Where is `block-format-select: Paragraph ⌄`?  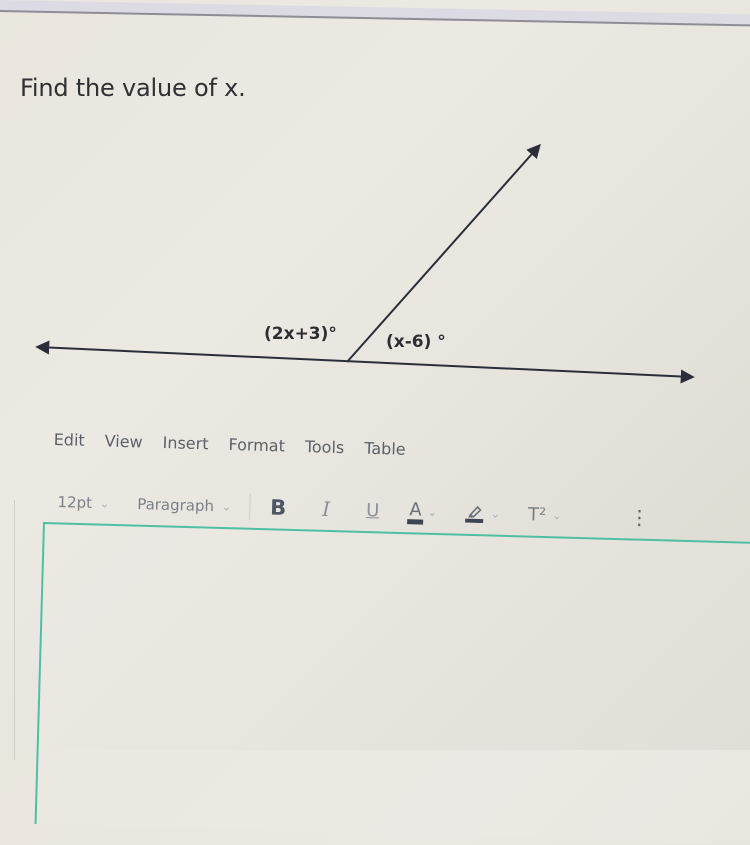 block-format-select: Paragraph ⌄ is located at coordinates (184, 505).